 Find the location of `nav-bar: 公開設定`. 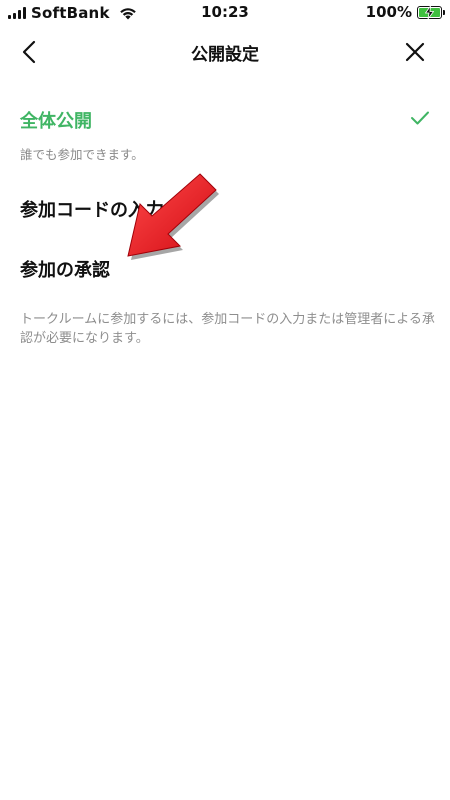

nav-bar: 公開設定 is located at coordinates (225, 52).